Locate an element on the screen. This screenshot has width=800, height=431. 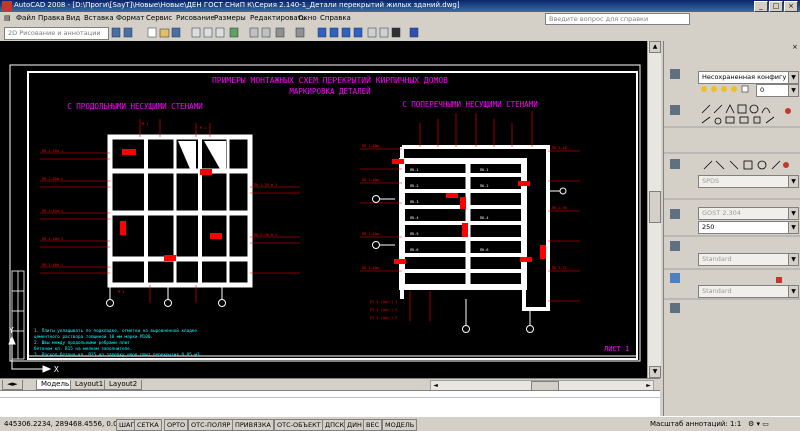
menu-edit: Правка is located at coordinates (51, 18).